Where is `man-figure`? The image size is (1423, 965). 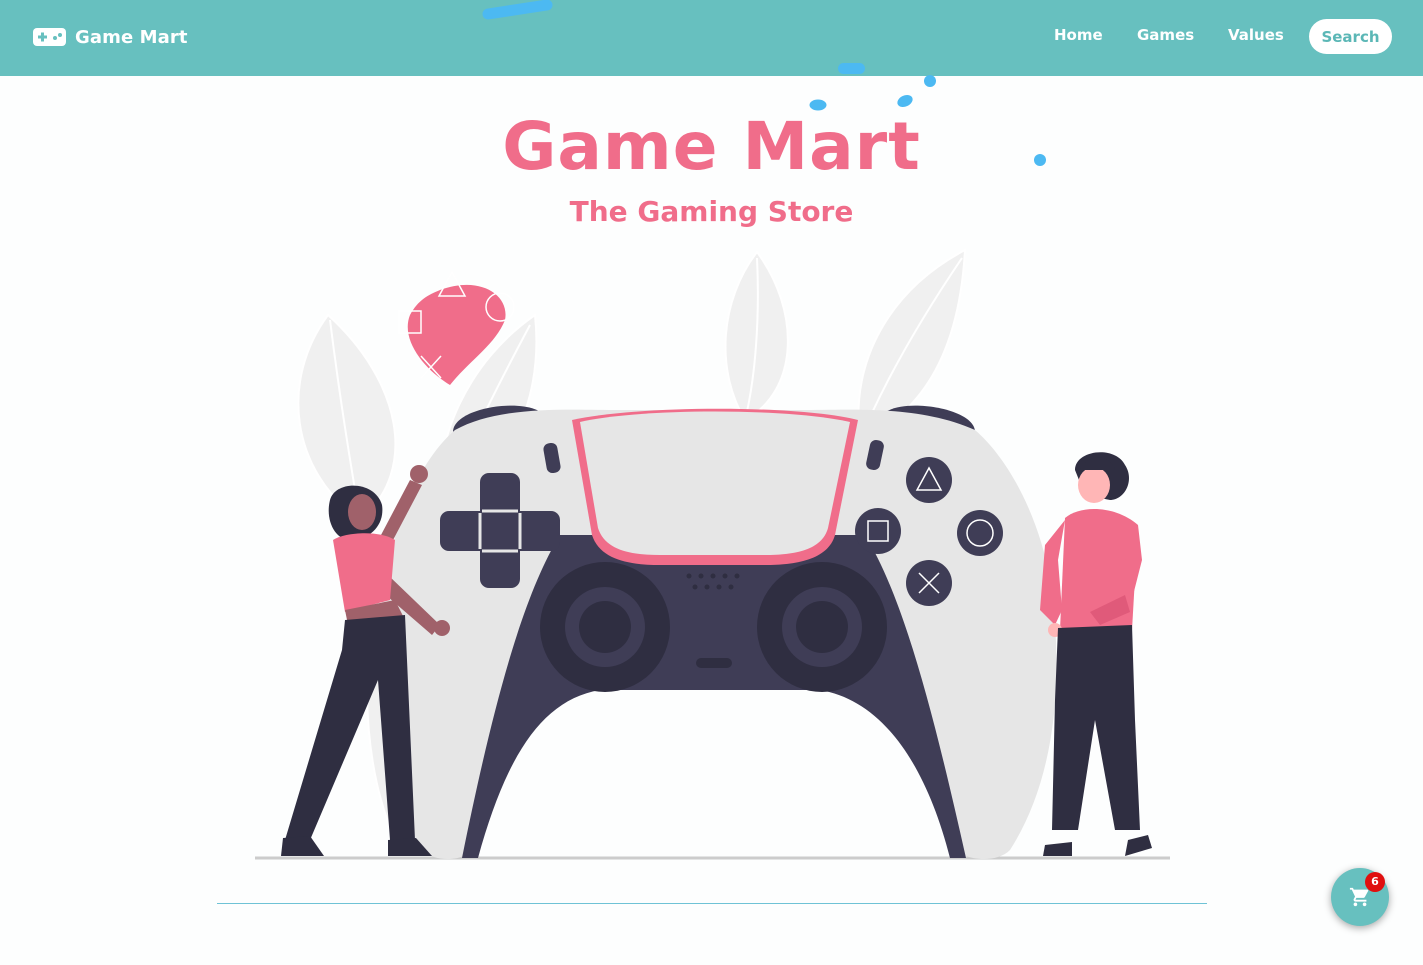
man-figure is located at coordinates (1096, 654).